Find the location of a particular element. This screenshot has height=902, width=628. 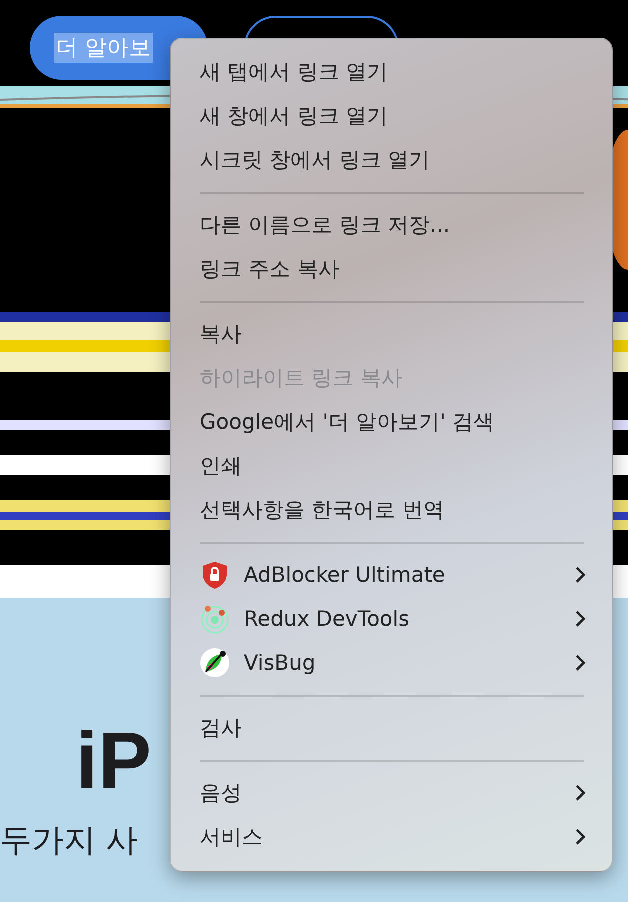

menu-item: 시크릿 창에서 링크 열기 is located at coordinates (391, 160).